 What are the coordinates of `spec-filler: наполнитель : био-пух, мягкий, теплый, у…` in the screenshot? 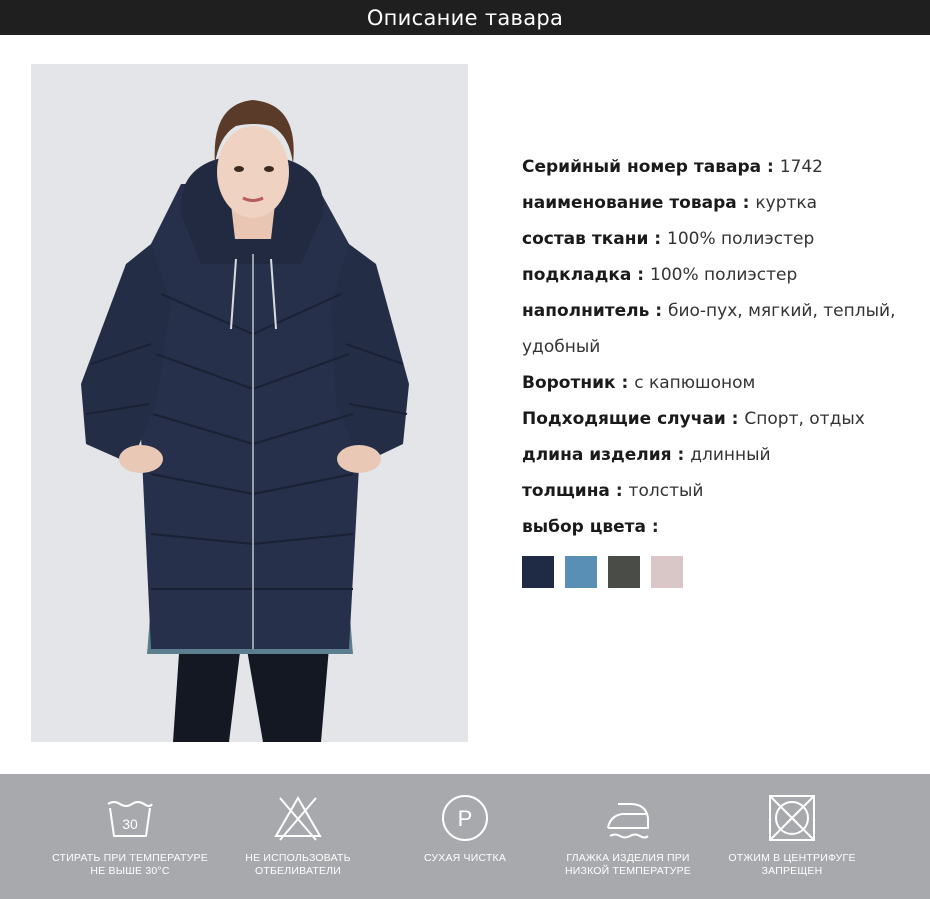 It's located at (709, 329).